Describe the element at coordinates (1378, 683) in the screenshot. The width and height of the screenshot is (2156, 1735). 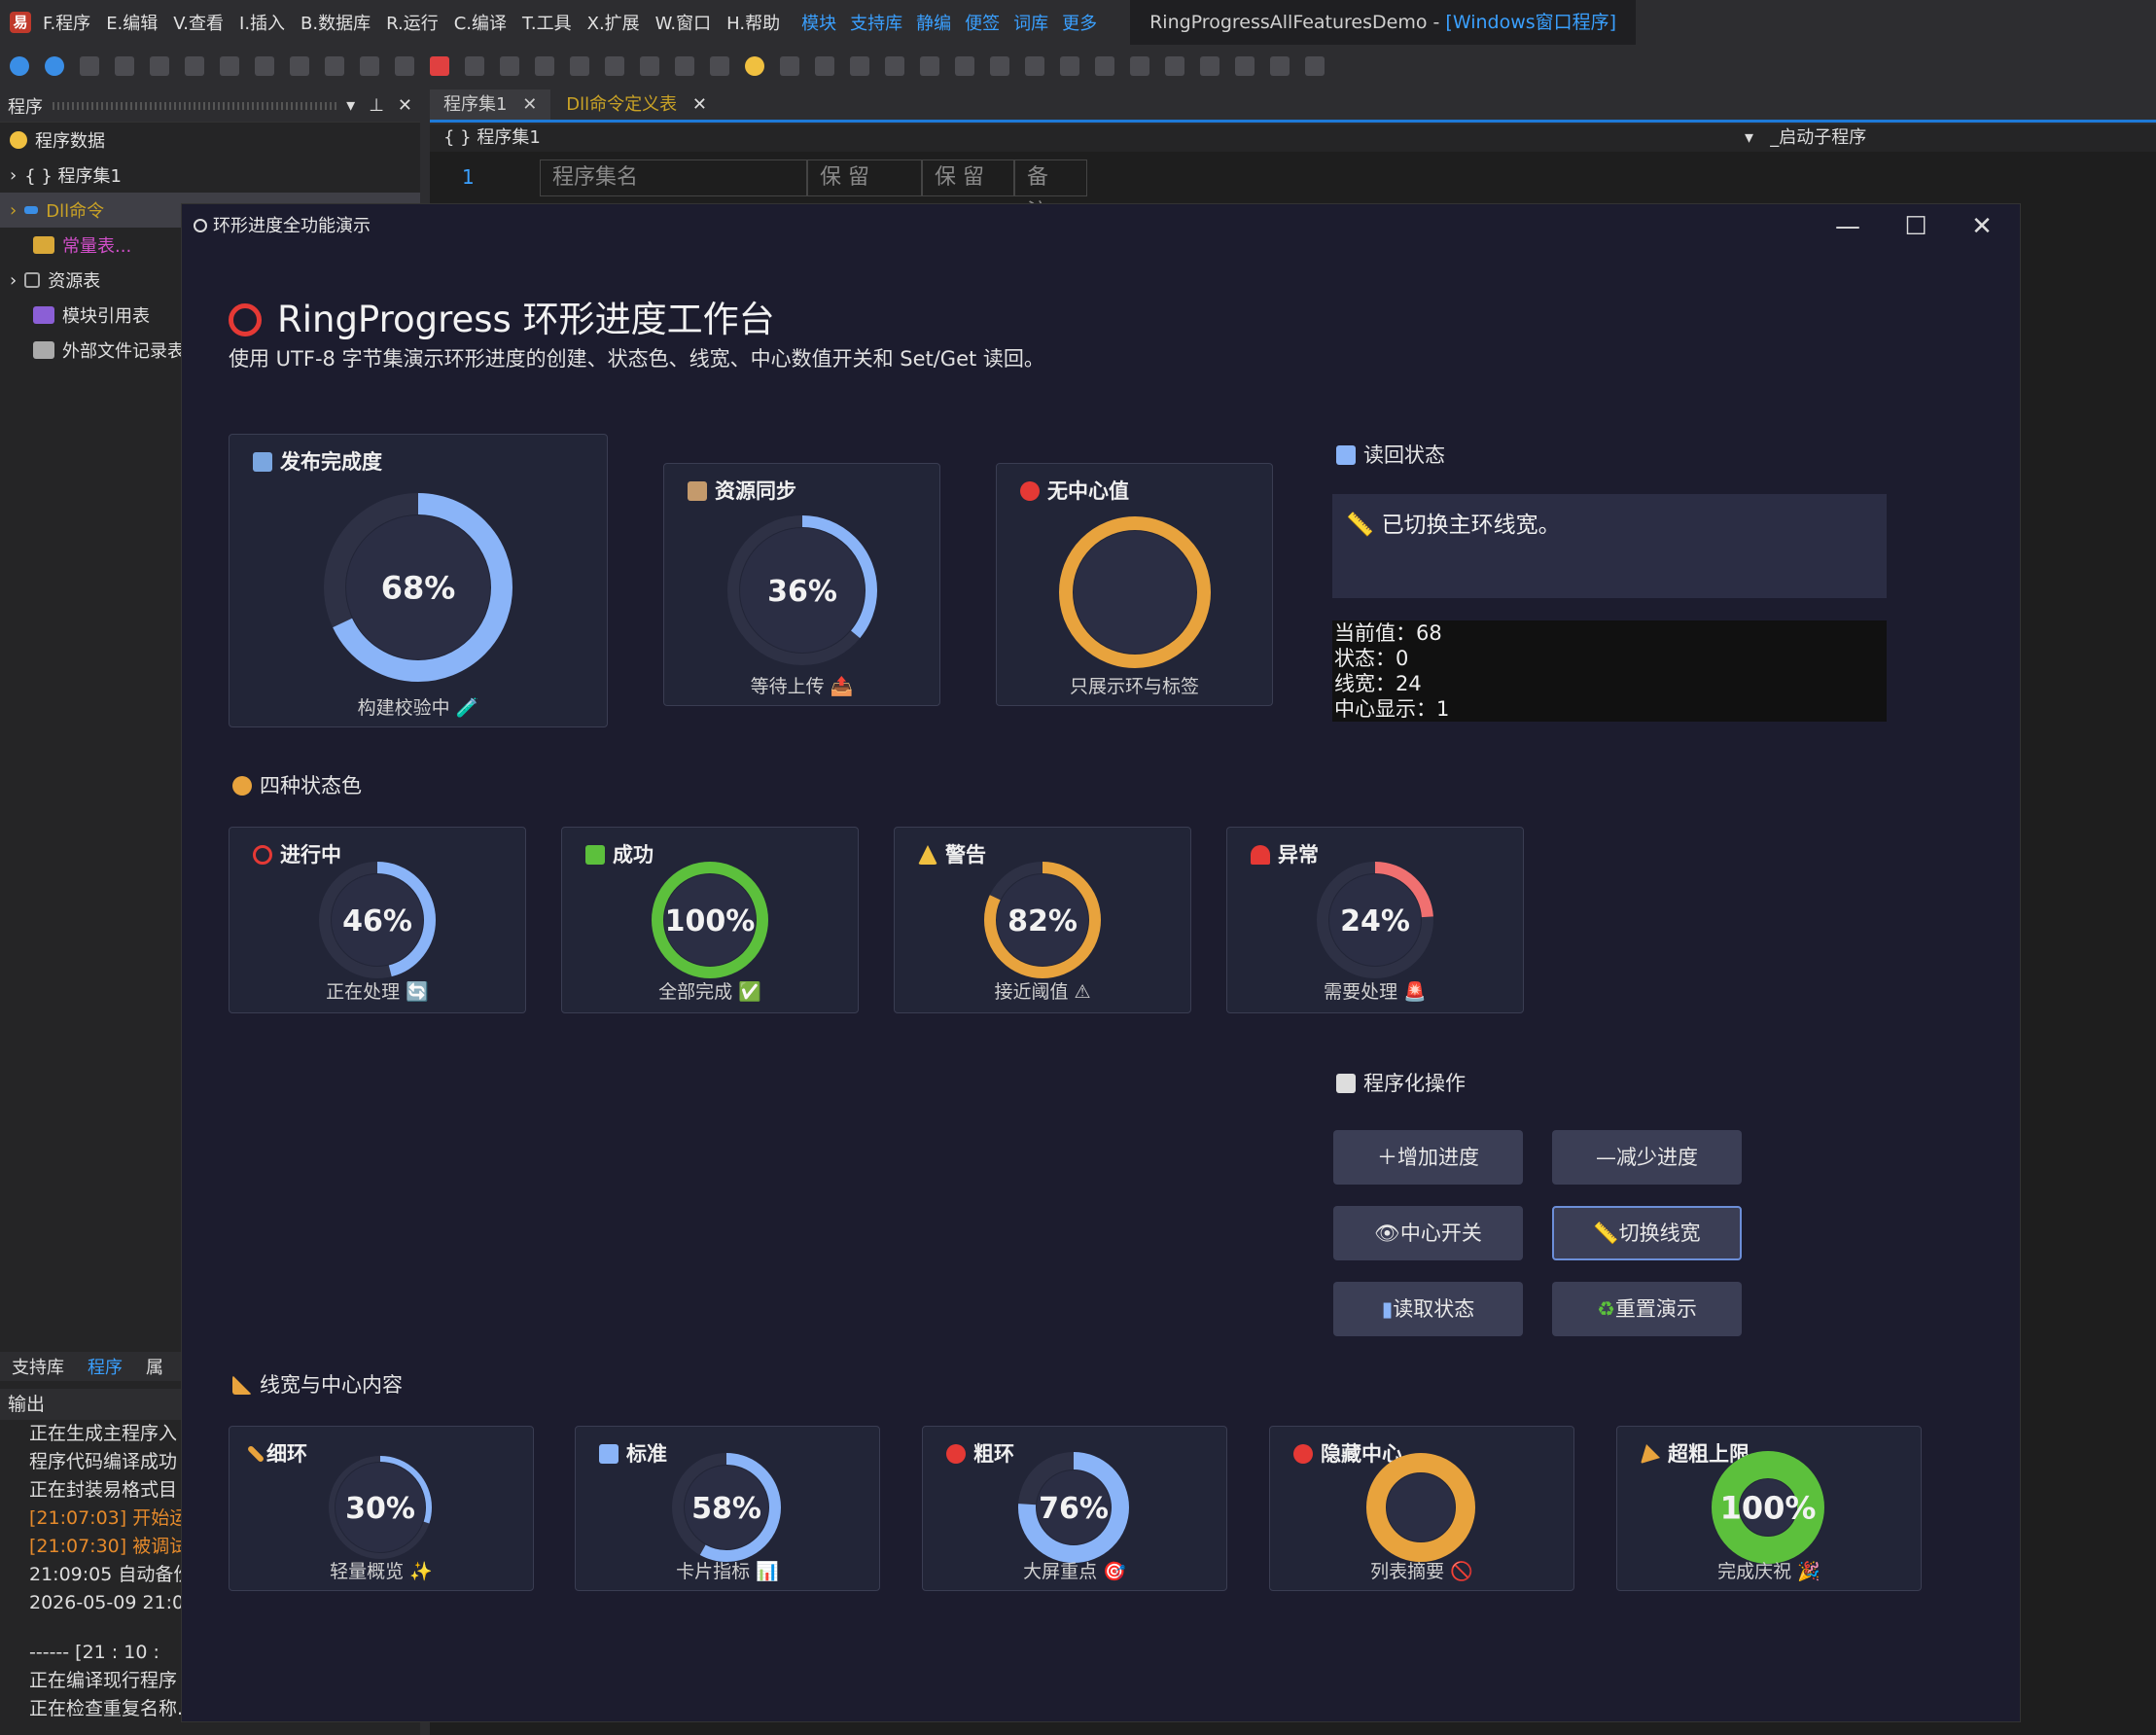
I see `state-line: 线宽：24` at that location.